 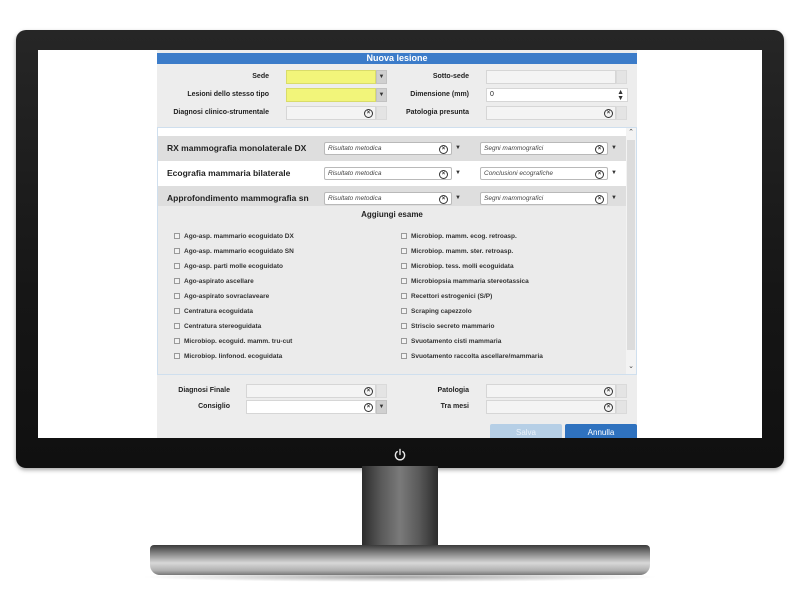 What do you see at coordinates (214, 283) in the screenshot?
I see `exam-checkbox: Ago-aspirato ascellare` at bounding box center [214, 283].